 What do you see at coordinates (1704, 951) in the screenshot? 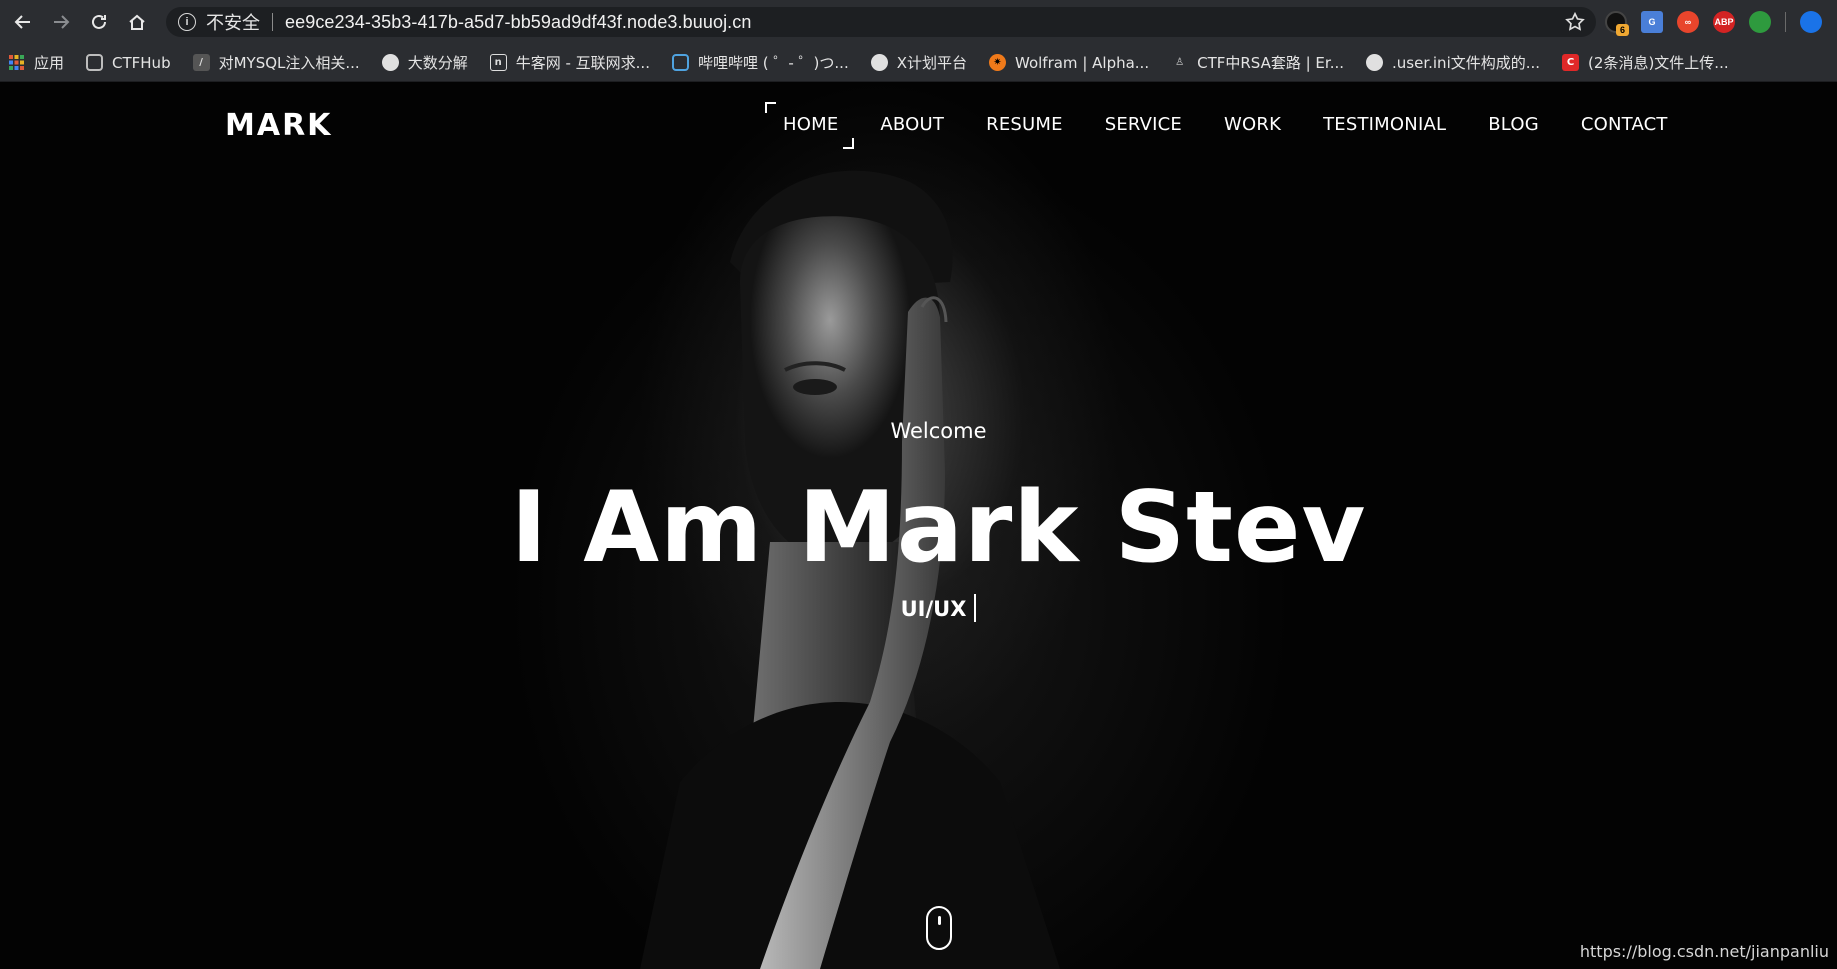
I see `watermark: https://blog.csdn.net/jianpanliu` at bounding box center [1704, 951].